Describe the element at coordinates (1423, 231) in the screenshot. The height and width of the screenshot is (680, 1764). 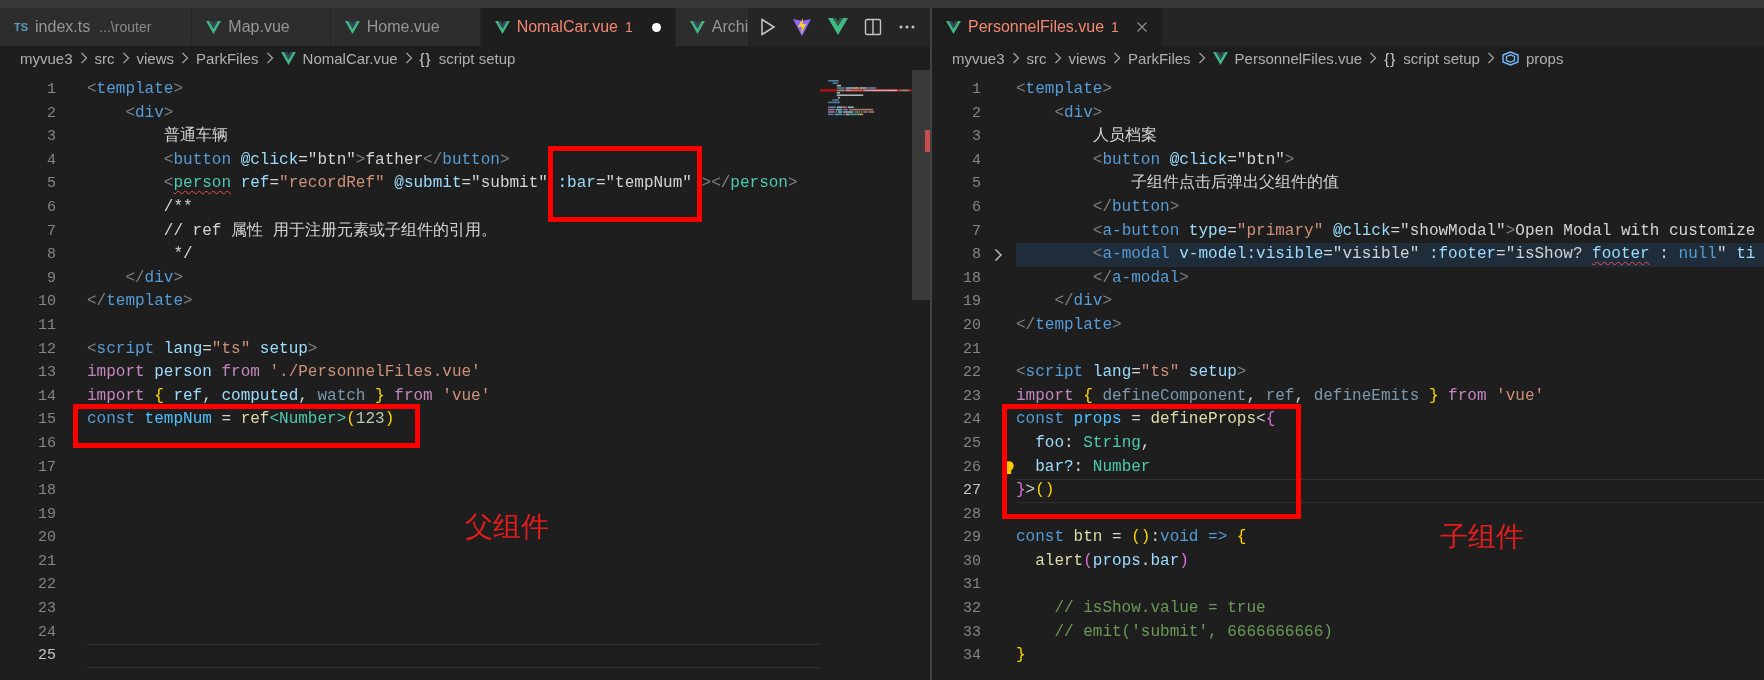
I see `code-line: <a-button type="primary" @click="showModal">Open Modal with customize` at that location.